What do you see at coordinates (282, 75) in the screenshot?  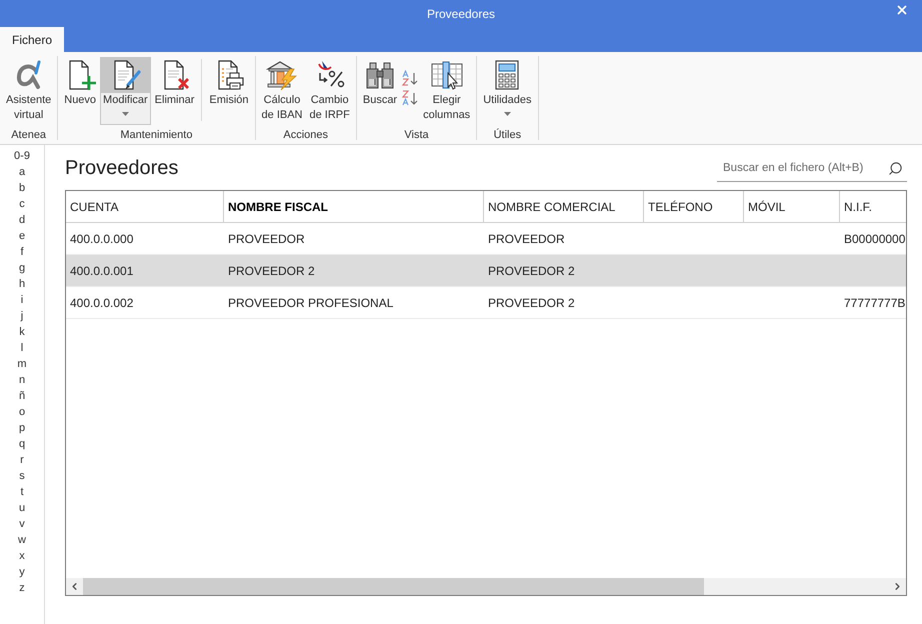 I see `bank-lightning-icon` at bounding box center [282, 75].